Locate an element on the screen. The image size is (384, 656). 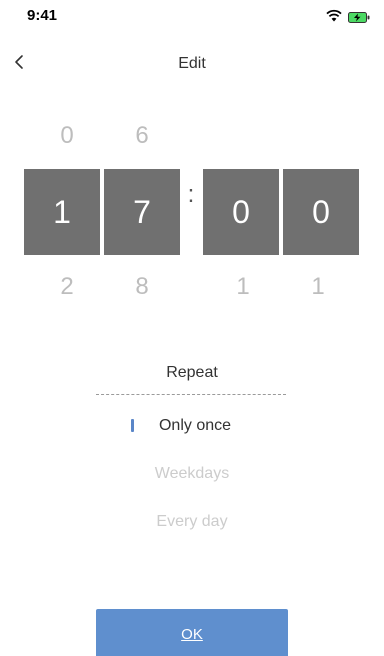
ok-button: OK is located at coordinates (192, 632).